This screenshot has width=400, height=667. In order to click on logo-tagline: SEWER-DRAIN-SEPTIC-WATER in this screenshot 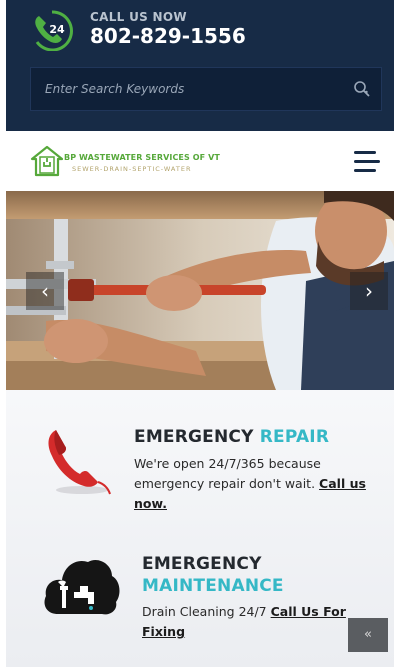, I will do `click(132, 169)`.